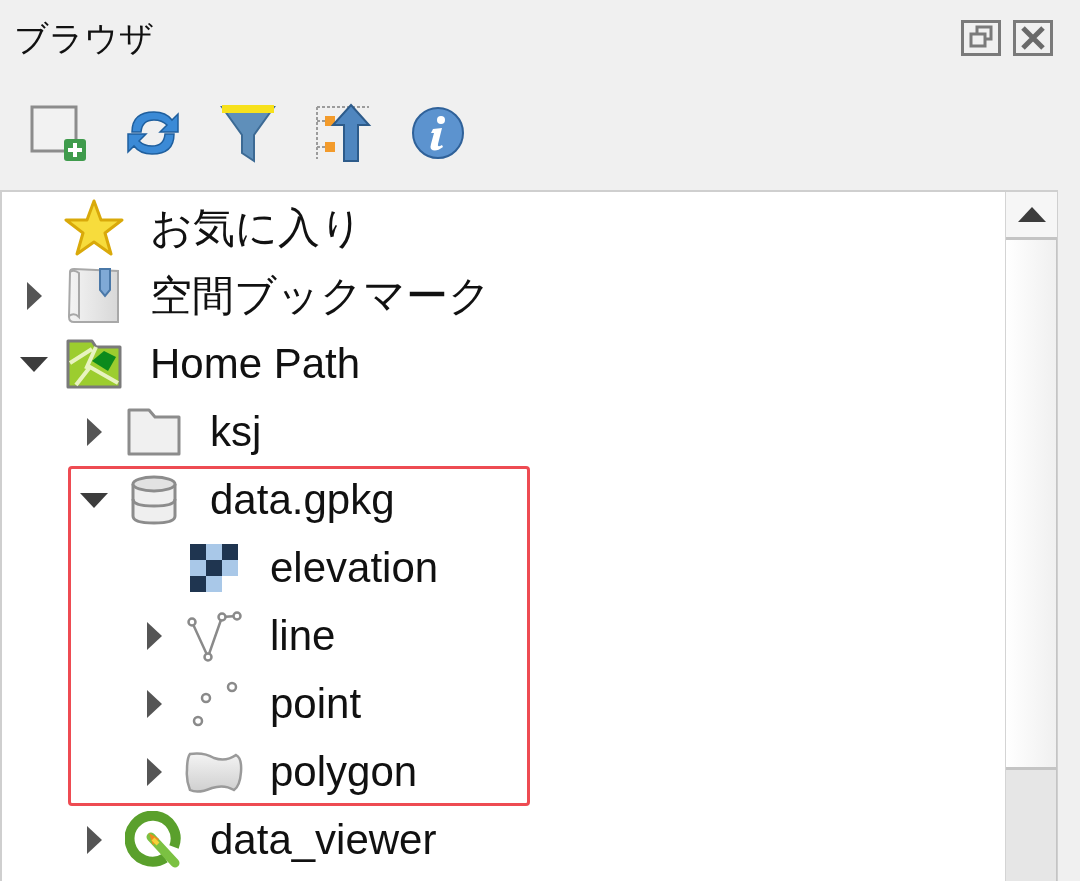  I want to click on star-icon, so click(94, 228).